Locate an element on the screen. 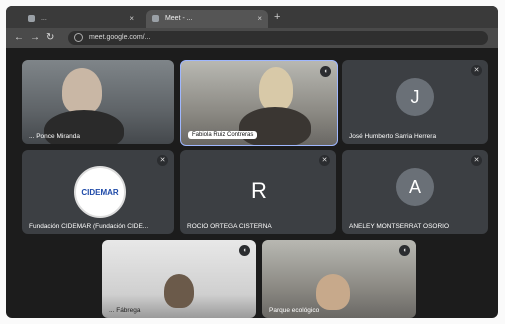  browser-tab-1: ... × is located at coordinates (81, 19).